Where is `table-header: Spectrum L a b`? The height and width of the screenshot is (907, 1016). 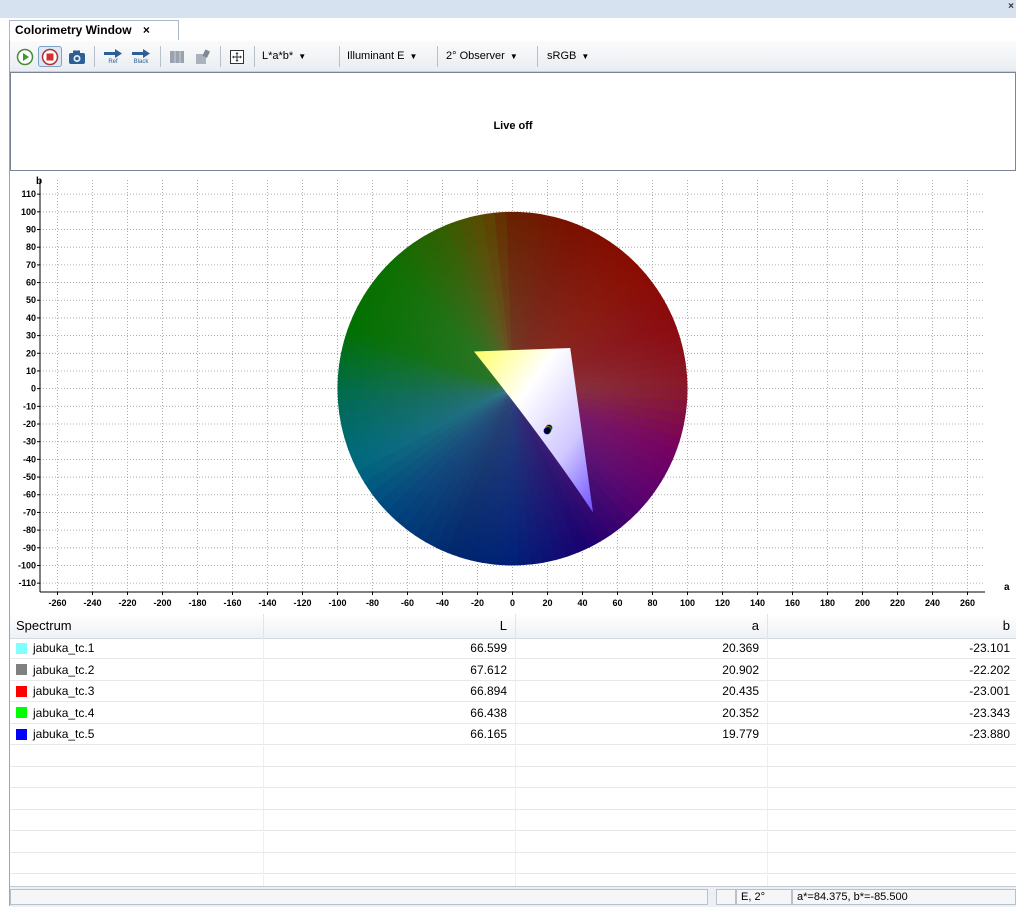
table-header: Spectrum L a b is located at coordinates (513, 626).